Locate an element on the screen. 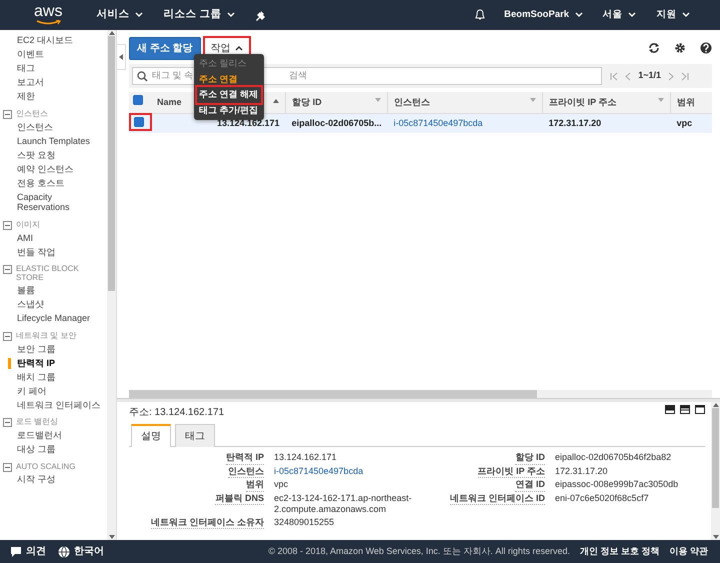 This screenshot has width=720, height=563. field-value: eipalloc-02d06705b46f2ba82 is located at coordinates (613, 458).